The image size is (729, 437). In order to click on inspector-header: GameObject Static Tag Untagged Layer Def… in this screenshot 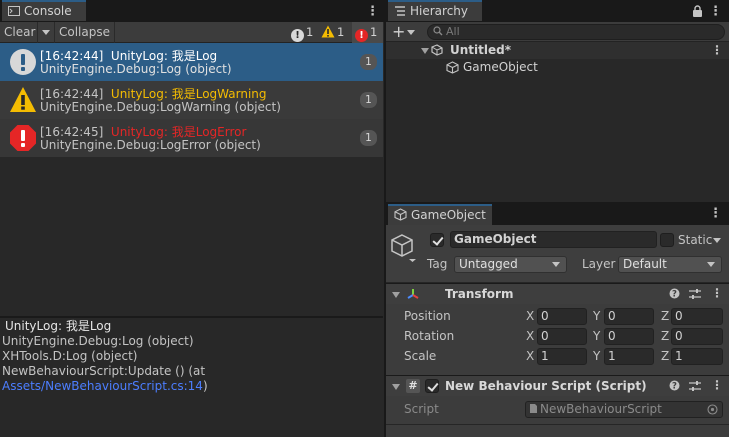, I will do `click(557, 254)`.